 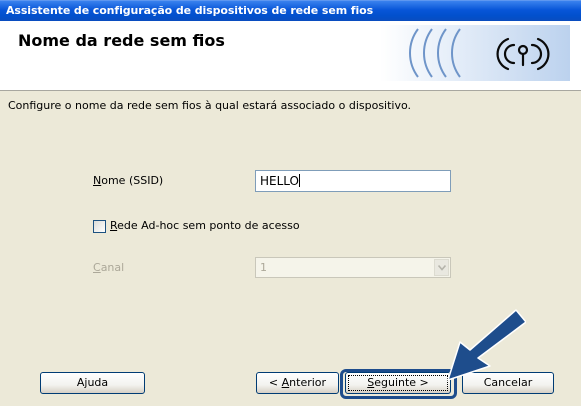 What do you see at coordinates (486, 345) in the screenshot?
I see `pointer-arrow-icon` at bounding box center [486, 345].